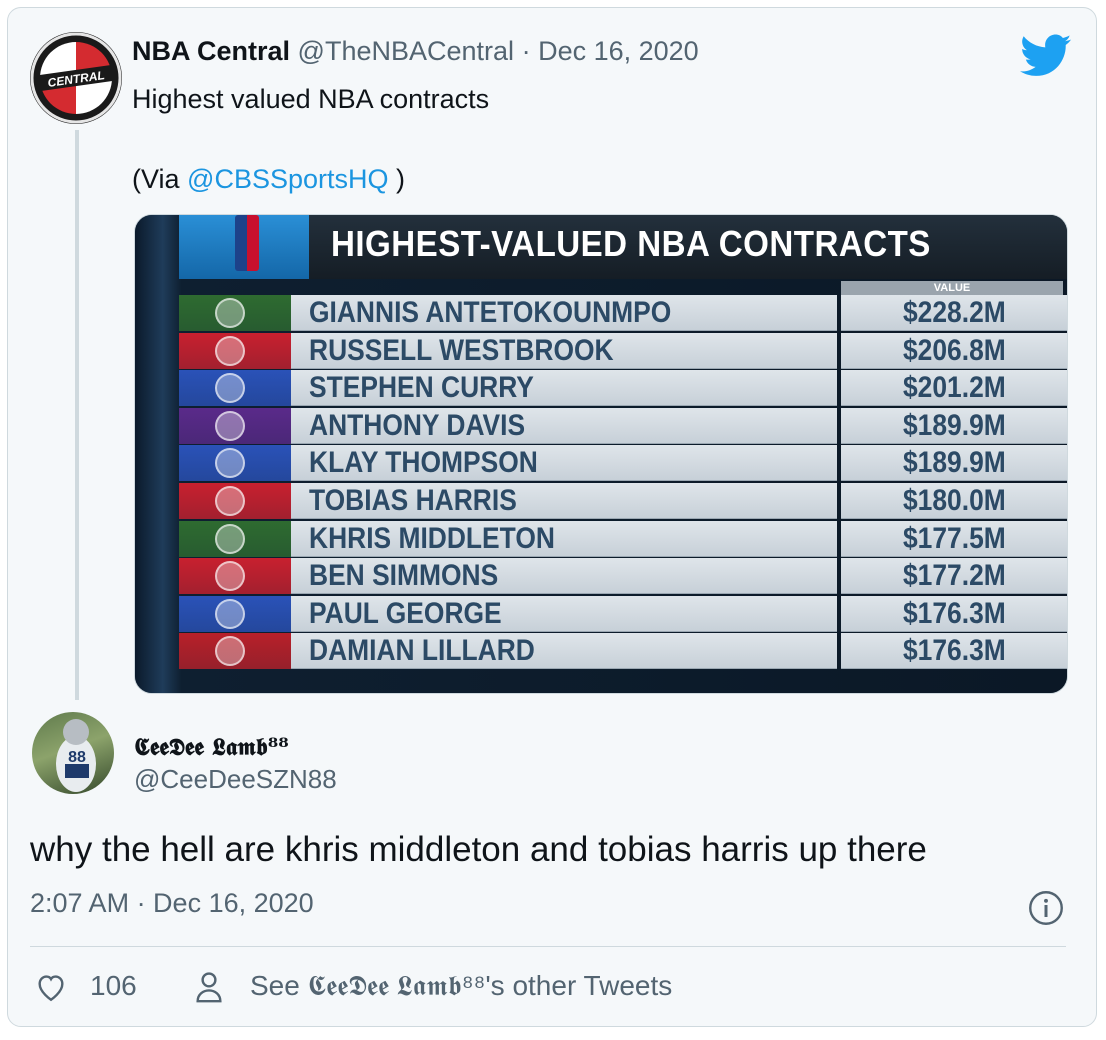 This screenshot has width=1106, height=1040. What do you see at coordinates (564, 538) in the screenshot?
I see `player-name: KHRIS MIDDLETON` at bounding box center [564, 538].